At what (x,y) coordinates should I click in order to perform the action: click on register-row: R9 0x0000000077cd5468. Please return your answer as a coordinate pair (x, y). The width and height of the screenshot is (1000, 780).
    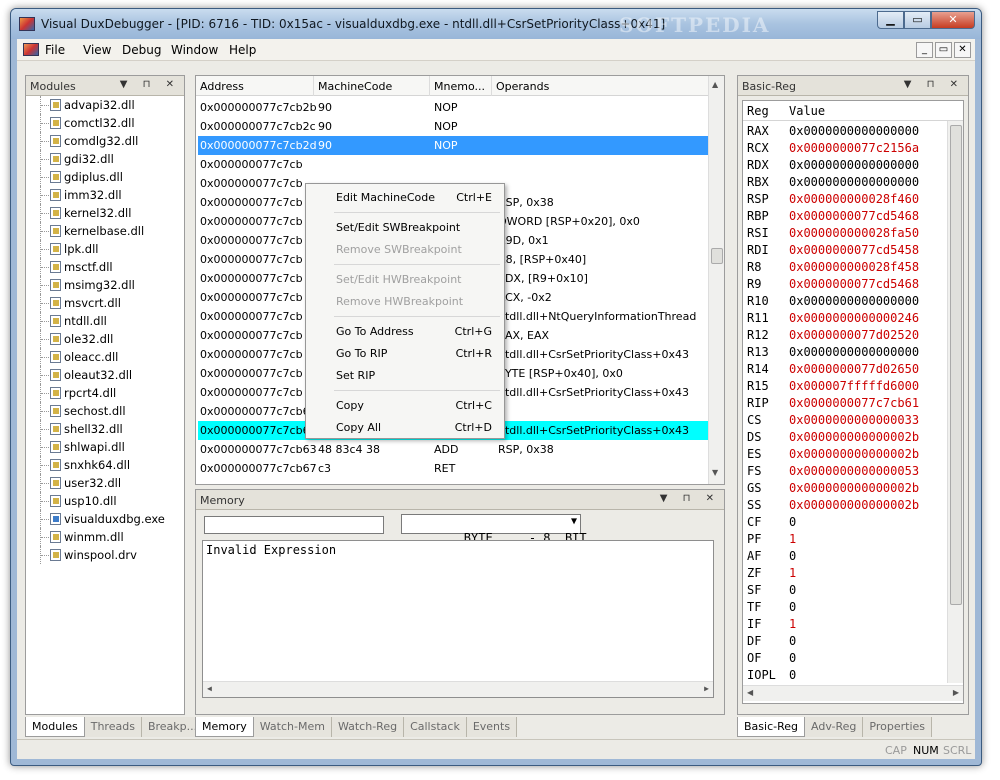
    Looking at the image, I should click on (846, 284).